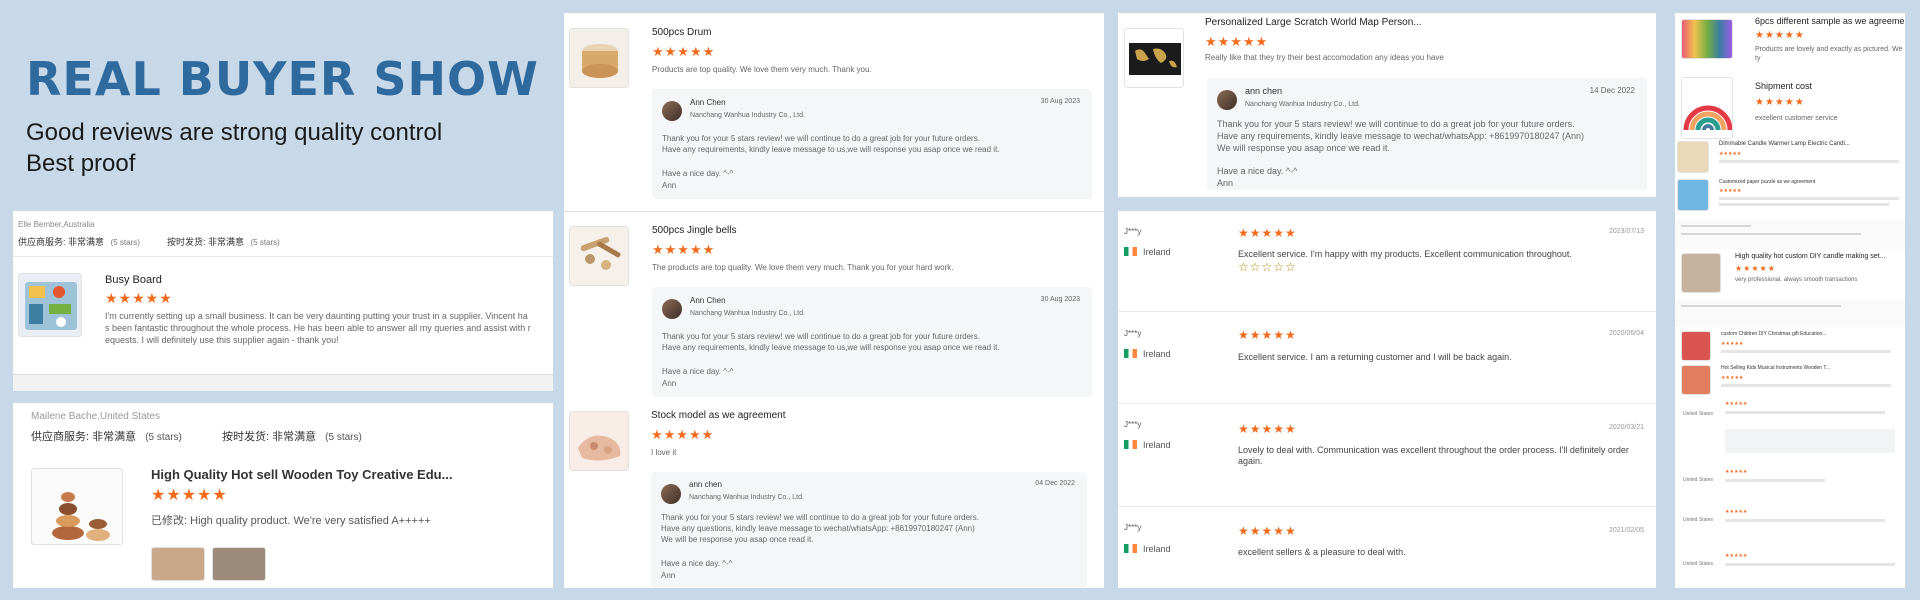 The height and width of the screenshot is (600, 1920). I want to click on emoji-stars: ☆☆☆☆☆, so click(1267, 267).